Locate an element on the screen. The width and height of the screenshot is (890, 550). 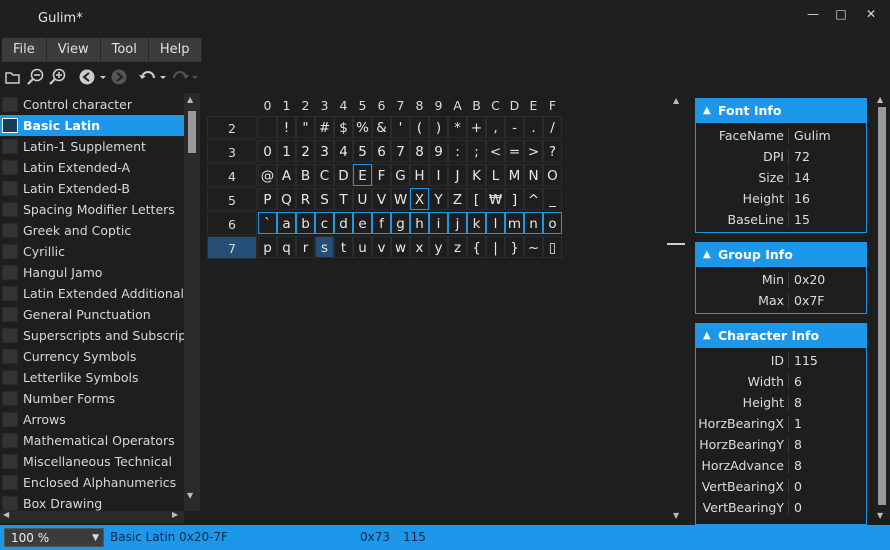
glyph-cell: z is located at coordinates (457, 247).